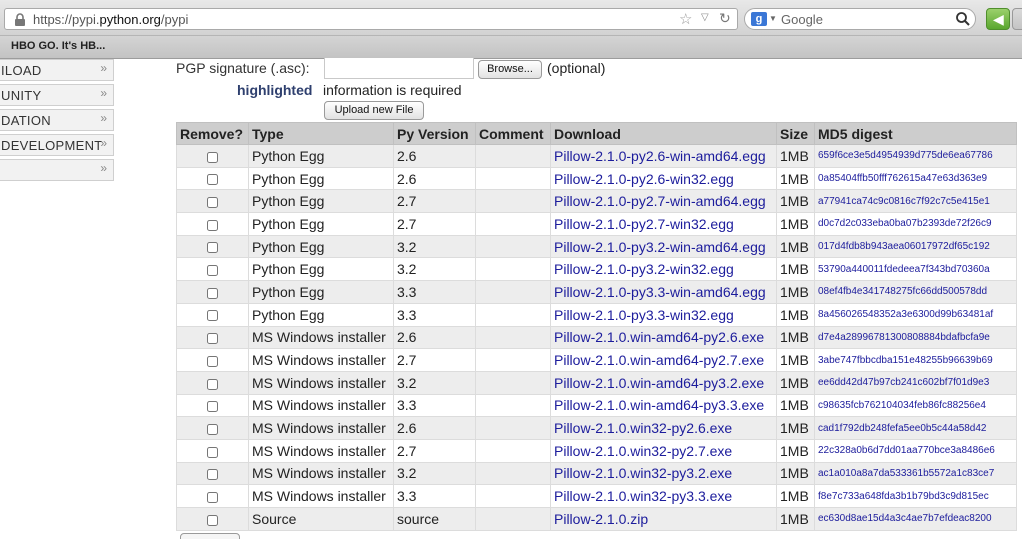  Describe the element at coordinates (434, 178) in the screenshot. I see `py-version-cell: 2.6` at that location.